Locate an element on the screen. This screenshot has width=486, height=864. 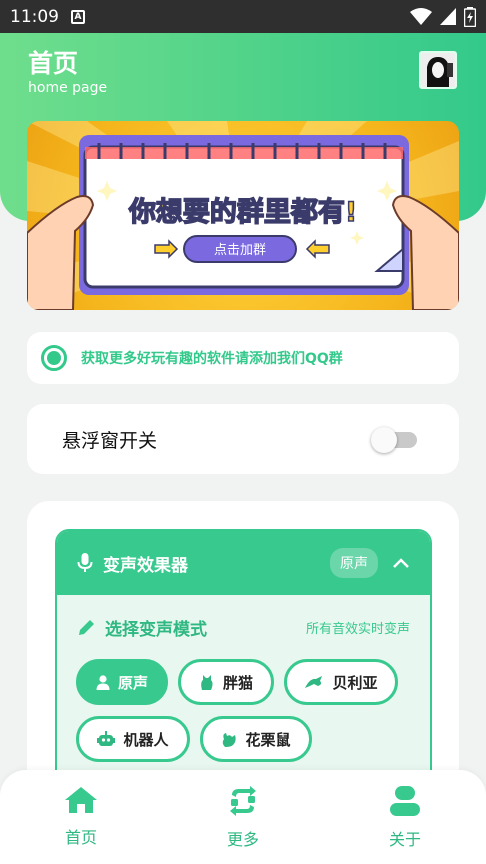
nav-about: 关于 is located at coordinates (405, 818).